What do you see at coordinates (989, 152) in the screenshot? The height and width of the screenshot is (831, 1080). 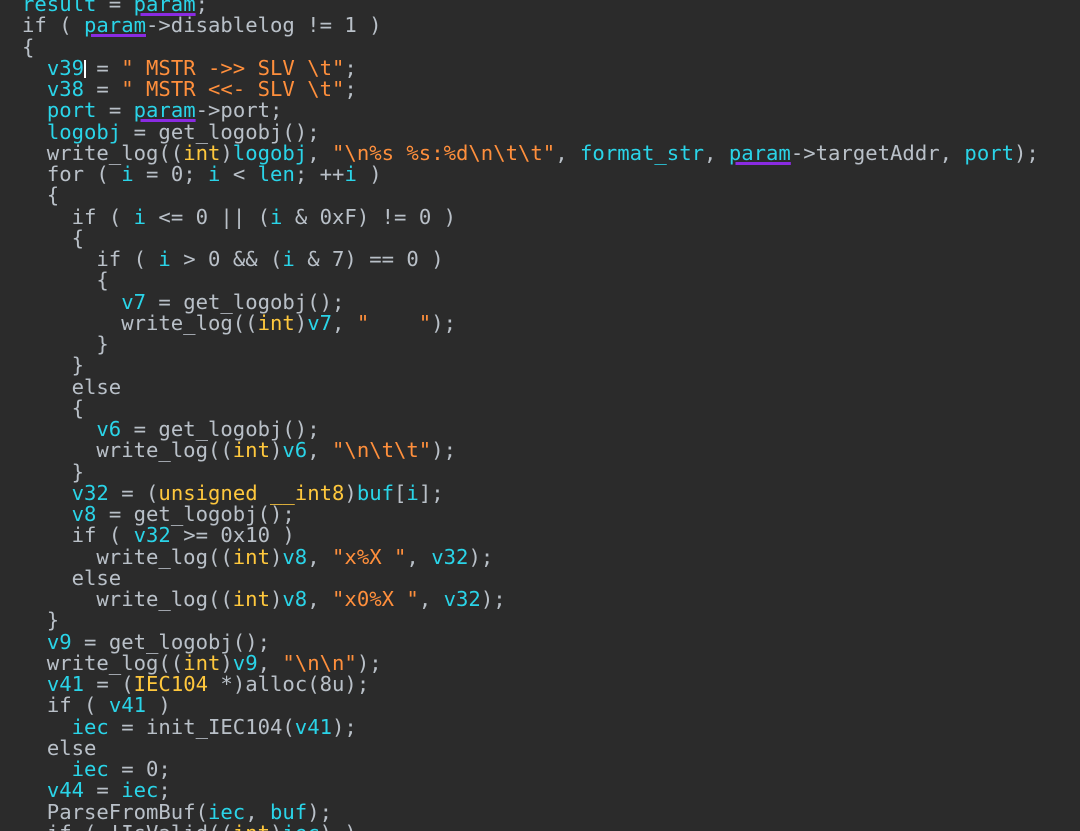 I see `identifier-token: port` at bounding box center [989, 152].